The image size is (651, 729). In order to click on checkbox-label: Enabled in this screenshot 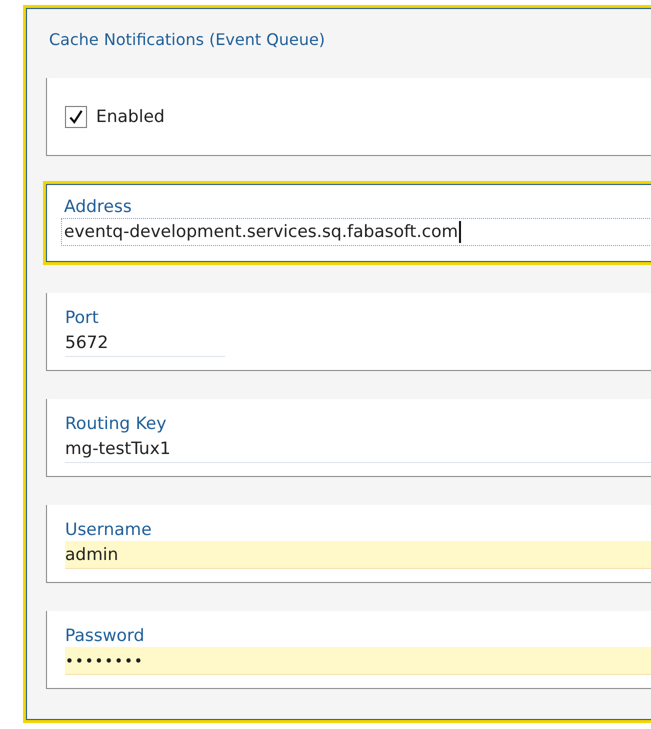, I will do `click(130, 116)`.